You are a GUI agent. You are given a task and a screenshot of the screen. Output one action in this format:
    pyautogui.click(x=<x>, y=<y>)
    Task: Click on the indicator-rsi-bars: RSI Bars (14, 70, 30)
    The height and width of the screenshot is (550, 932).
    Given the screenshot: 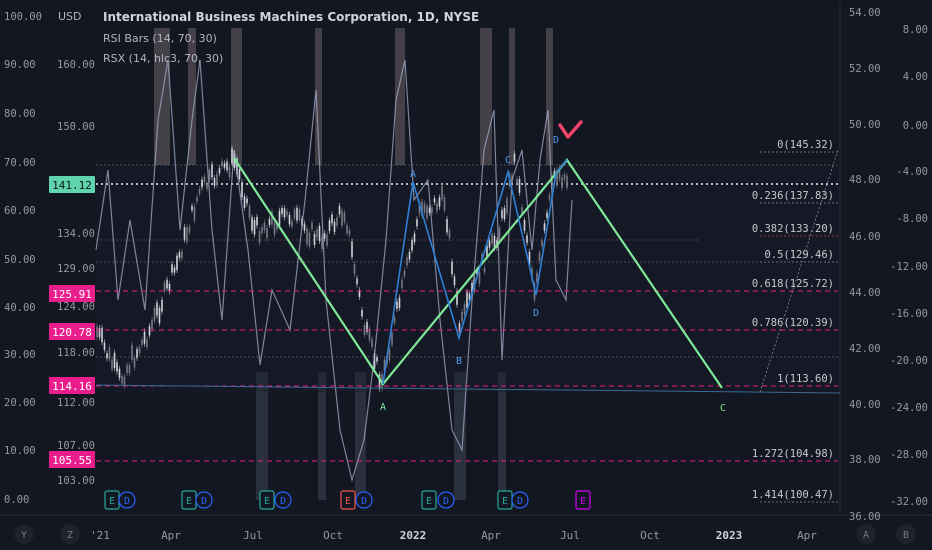 What is the action you would take?
    pyautogui.click(x=160, y=38)
    